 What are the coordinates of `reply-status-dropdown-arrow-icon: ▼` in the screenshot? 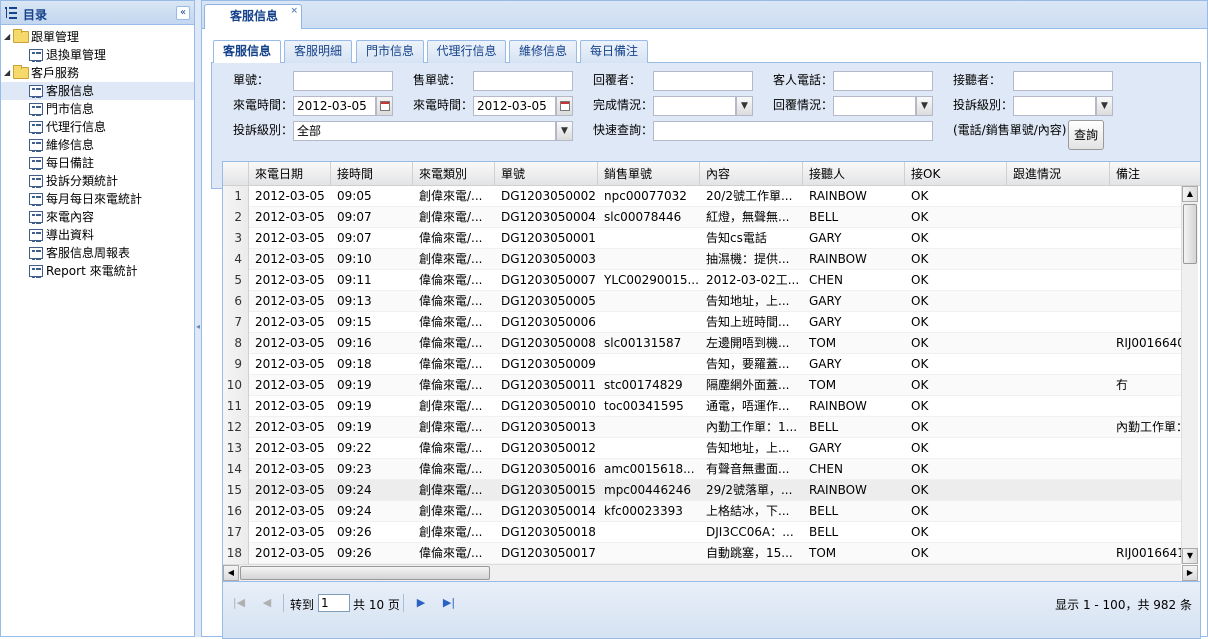 It's located at (924, 106).